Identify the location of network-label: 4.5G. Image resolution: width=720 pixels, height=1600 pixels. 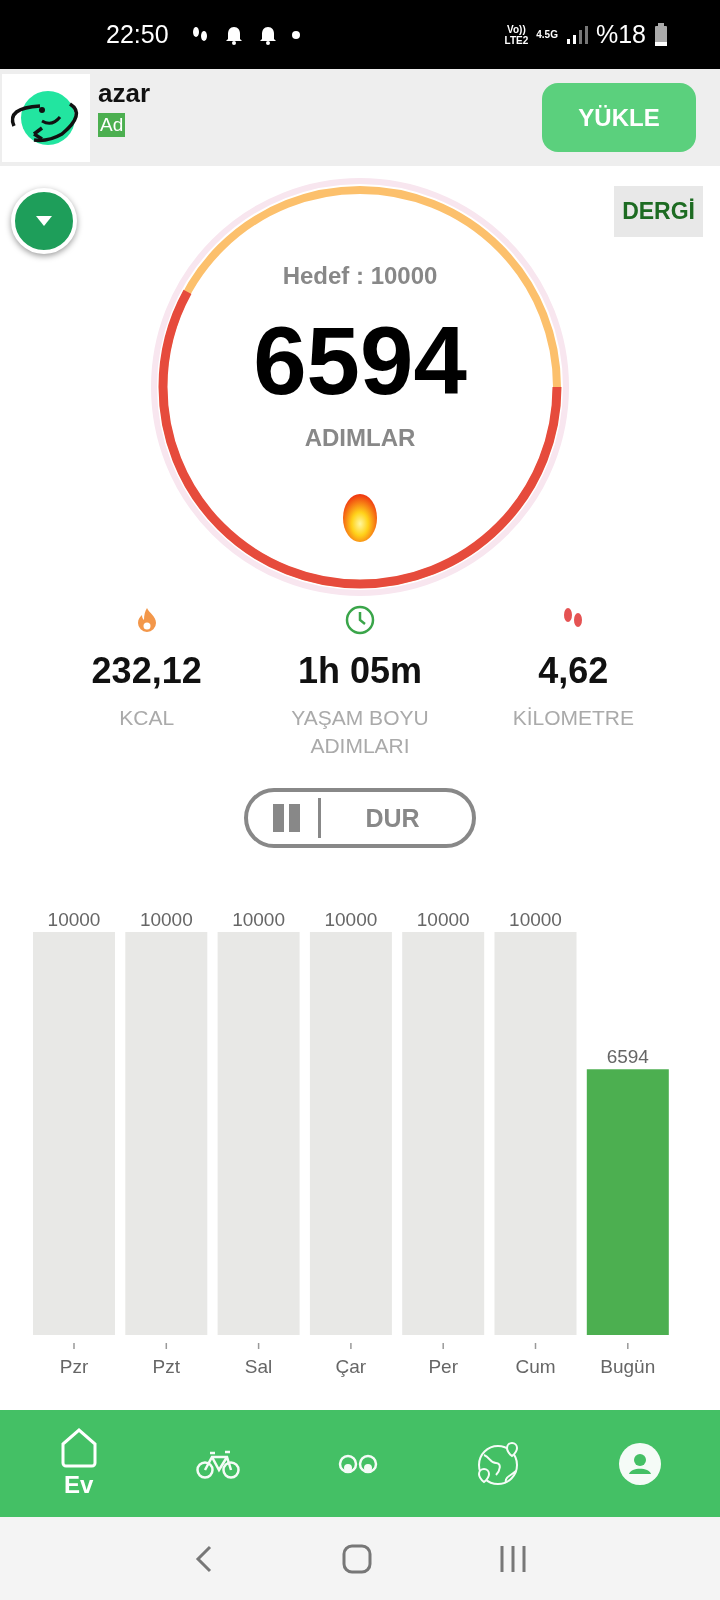
(547, 34).